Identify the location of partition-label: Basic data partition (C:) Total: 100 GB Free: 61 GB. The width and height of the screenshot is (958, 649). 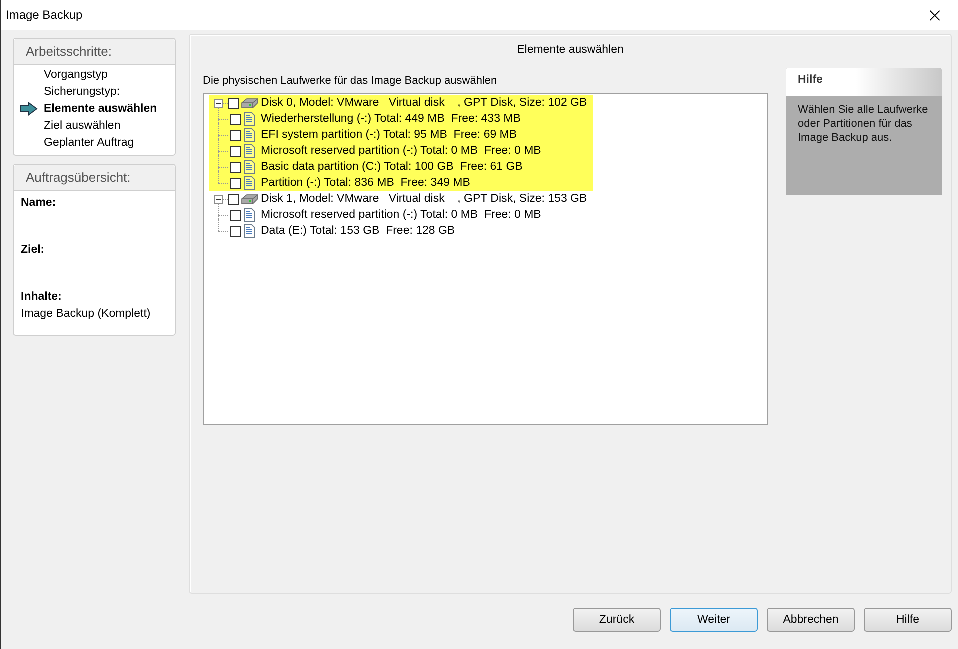
(392, 167).